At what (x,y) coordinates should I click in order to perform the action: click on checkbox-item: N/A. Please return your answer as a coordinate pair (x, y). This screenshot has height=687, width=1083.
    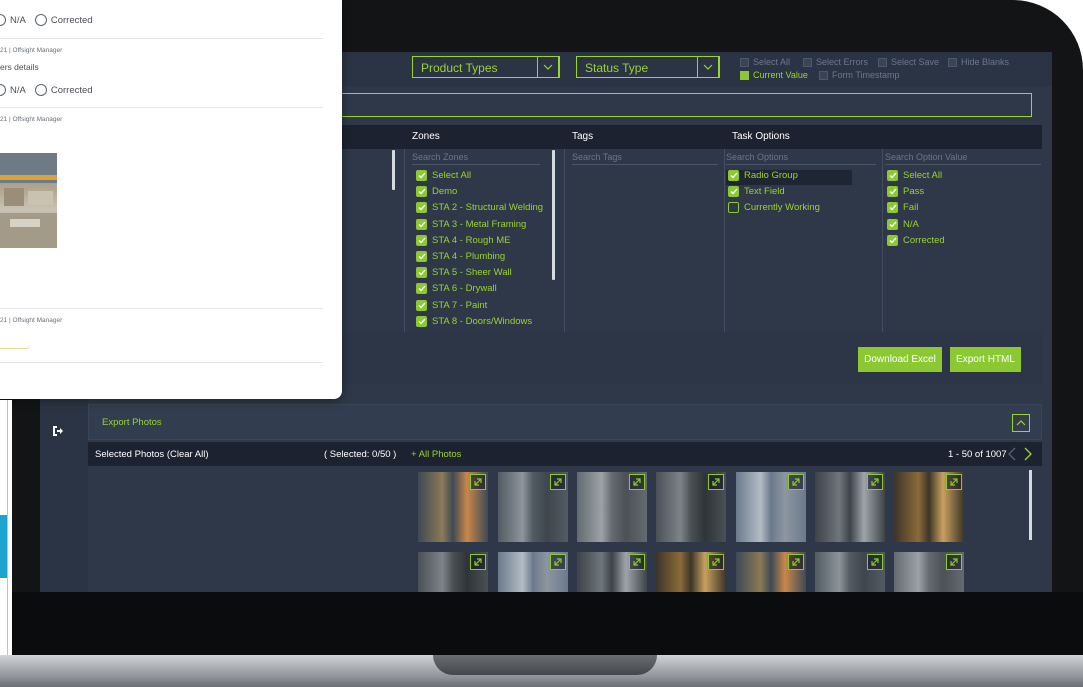
    Looking at the image, I should click on (903, 224).